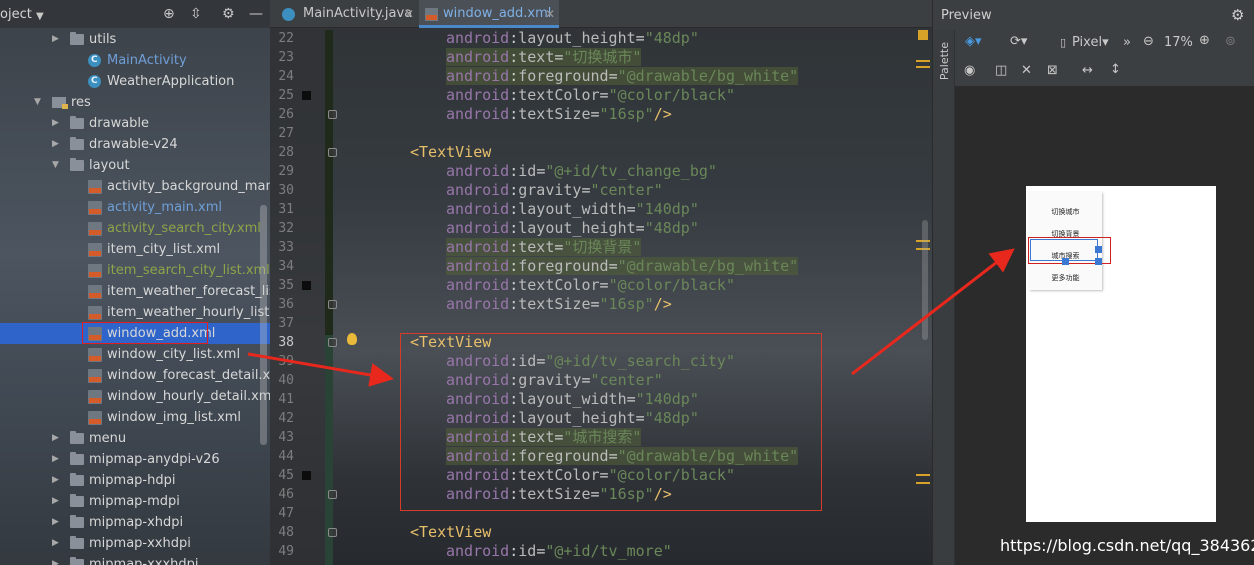 This screenshot has height=565, width=1254. I want to click on code-line: android:layout_width="140dp", so click(572, 209).